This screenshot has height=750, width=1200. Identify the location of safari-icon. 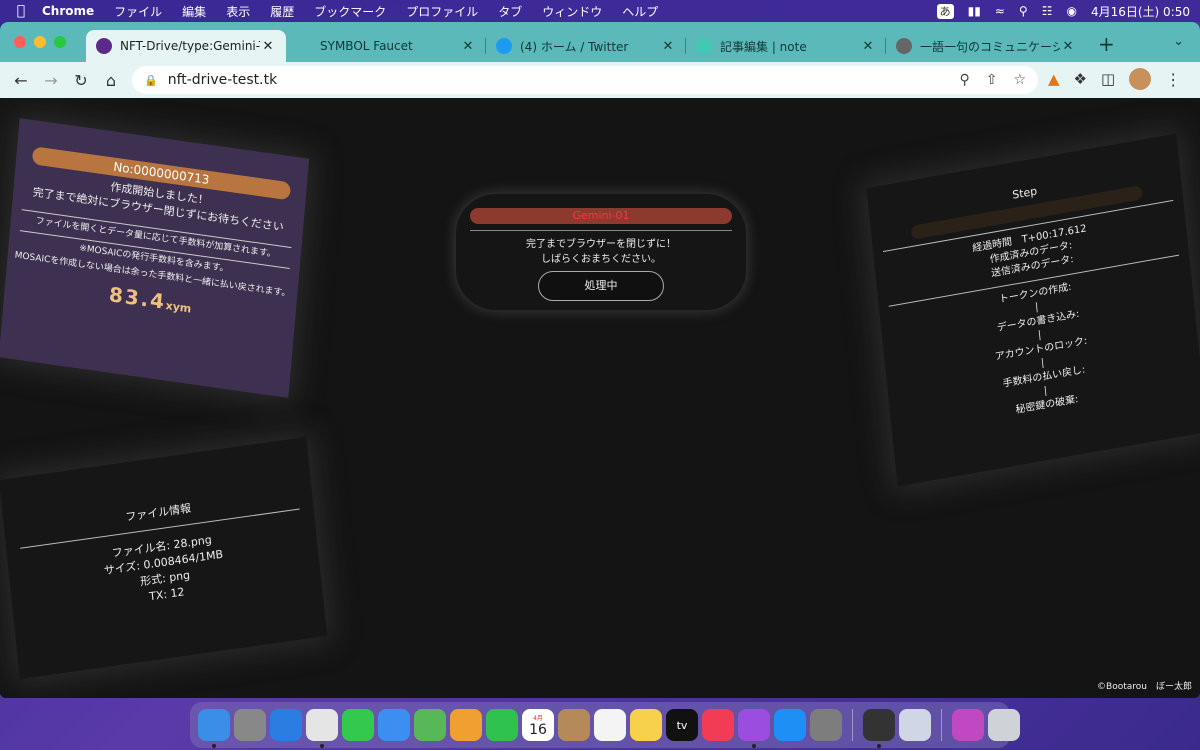
(286, 725).